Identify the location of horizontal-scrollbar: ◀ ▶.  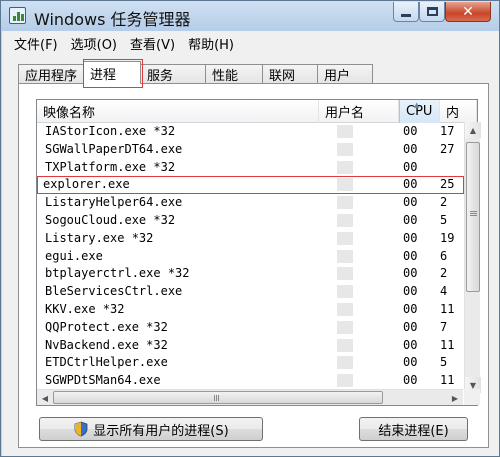
(250, 397).